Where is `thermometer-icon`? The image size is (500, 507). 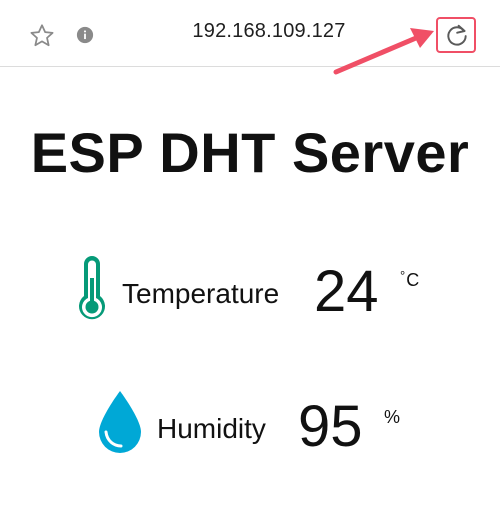 thermometer-icon is located at coordinates (92, 288).